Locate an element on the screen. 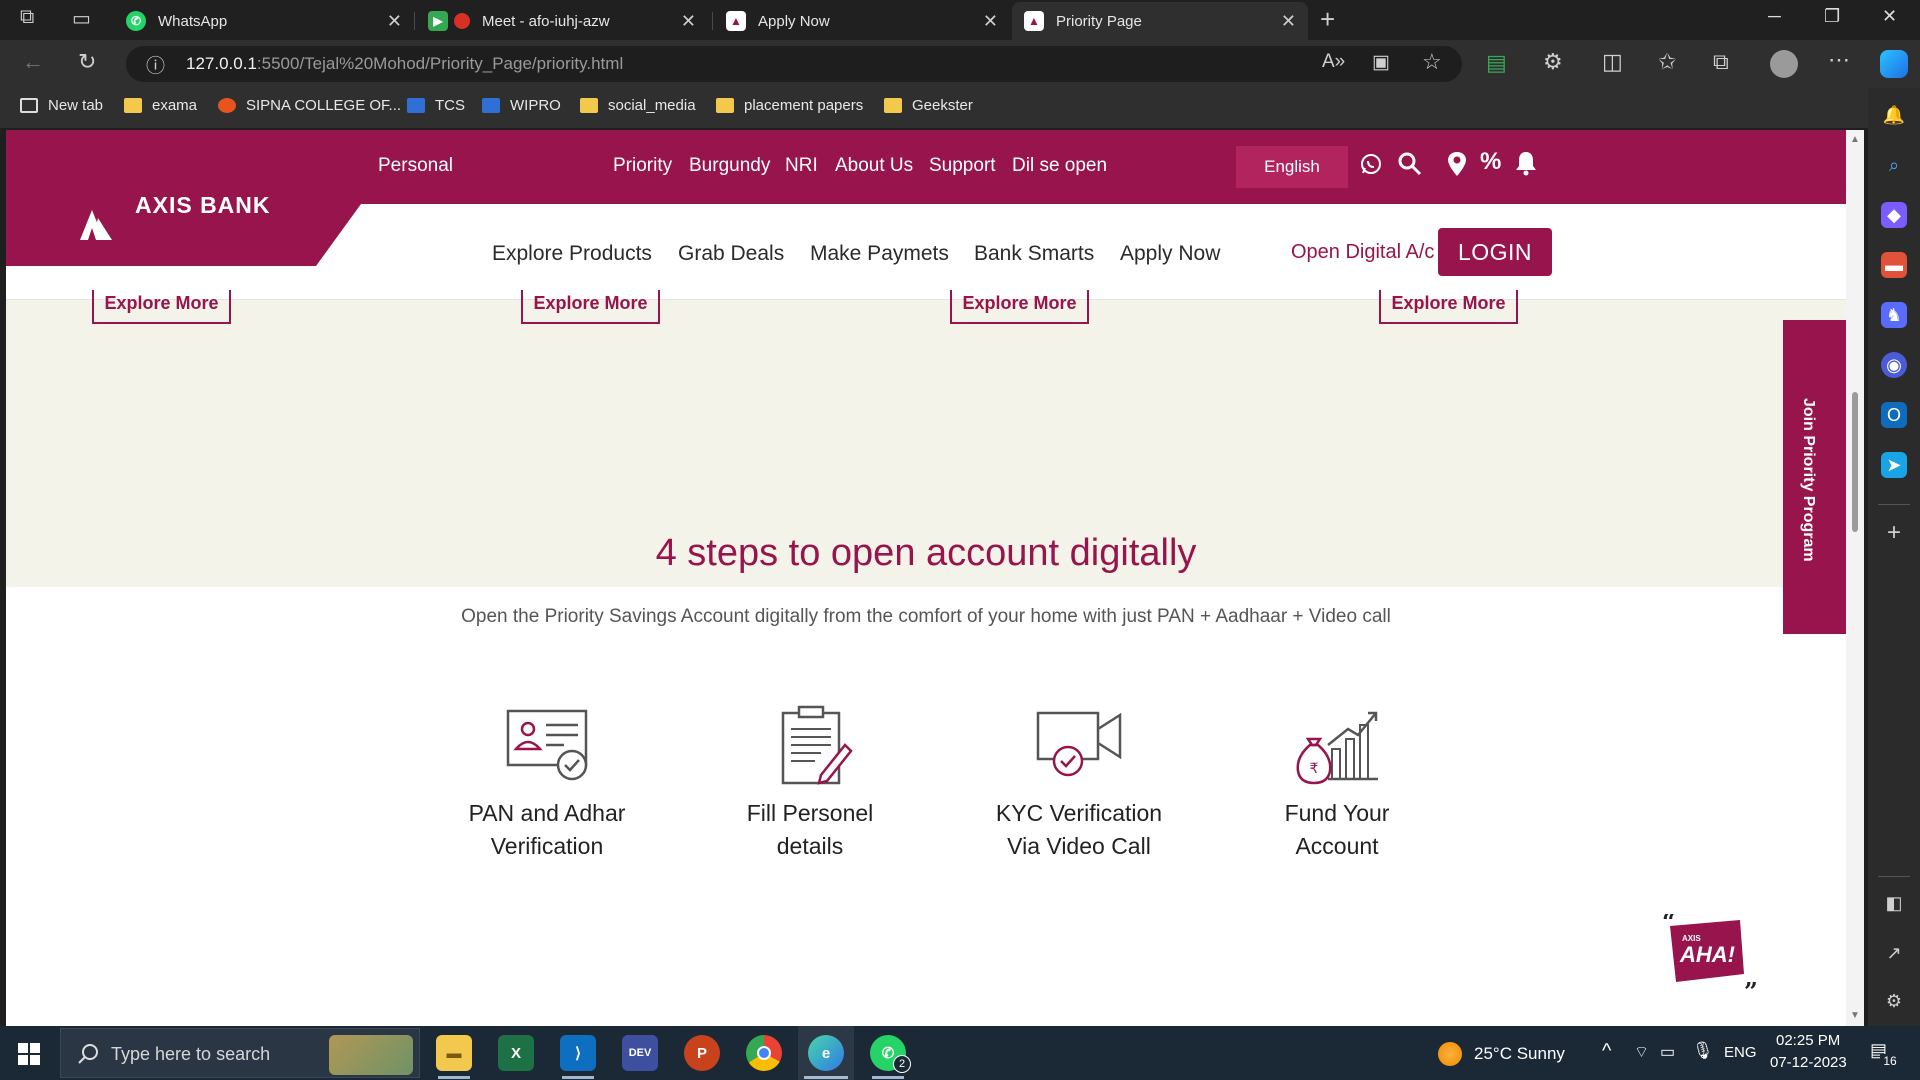 Image resolution: width=1920 pixels, height=1080 pixels. bookmark-new-tab: New tab is located at coordinates (61, 105).